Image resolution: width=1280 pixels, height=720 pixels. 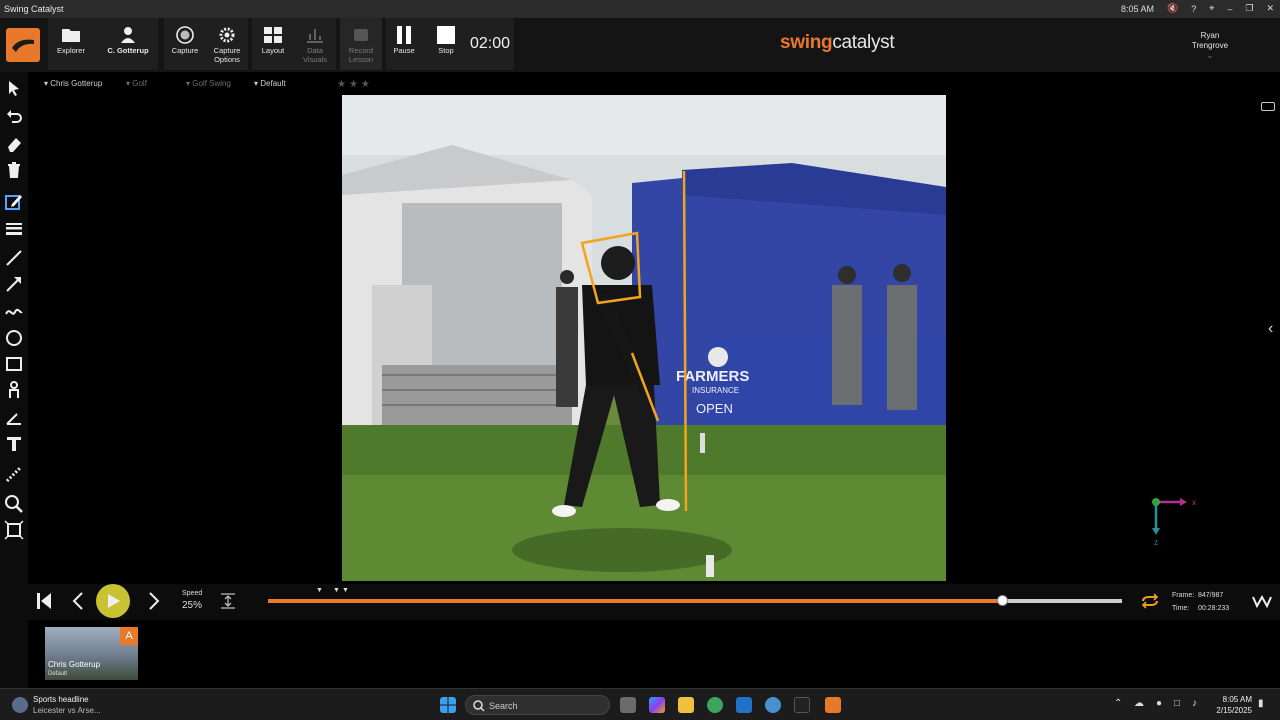 What do you see at coordinates (1268, 106) in the screenshot?
I see `snapshot-icon` at bounding box center [1268, 106].